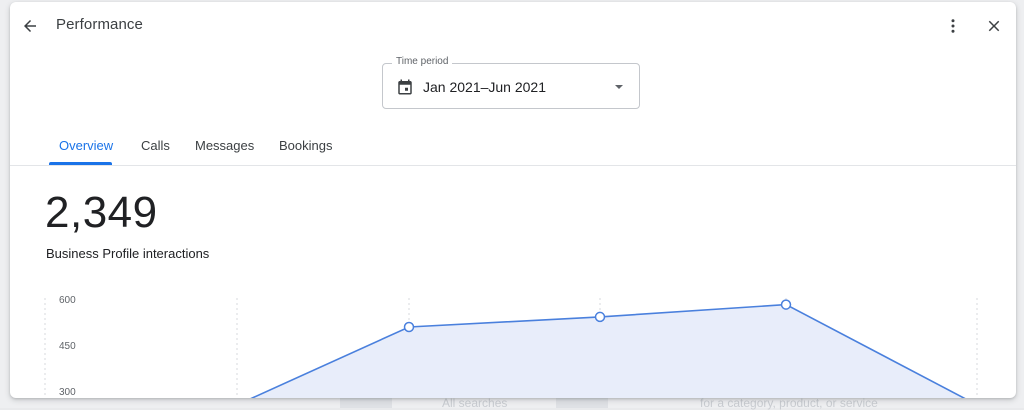  What do you see at coordinates (67, 300) in the screenshot?
I see `y-tick-label: 600` at bounding box center [67, 300].